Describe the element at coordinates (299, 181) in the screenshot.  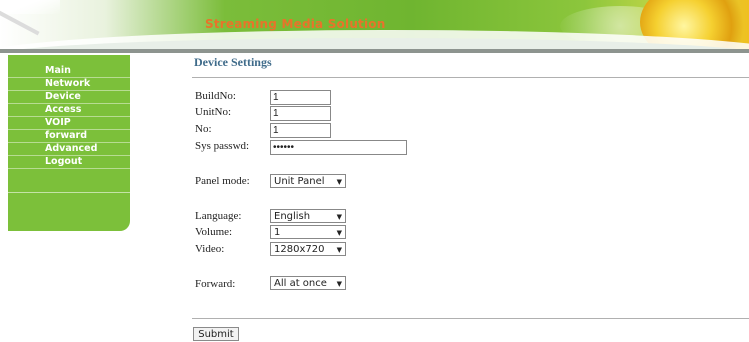
I see `panel-mode-value: Unit Panel` at that location.